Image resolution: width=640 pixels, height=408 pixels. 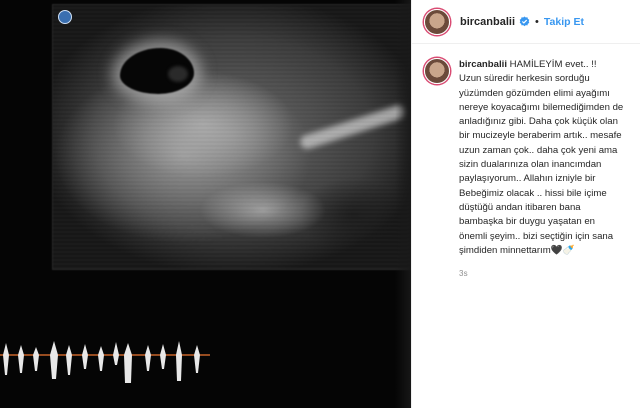 I want to click on caption-line: bambaşka bir duygu yaşatan en, so click(x=527, y=222).